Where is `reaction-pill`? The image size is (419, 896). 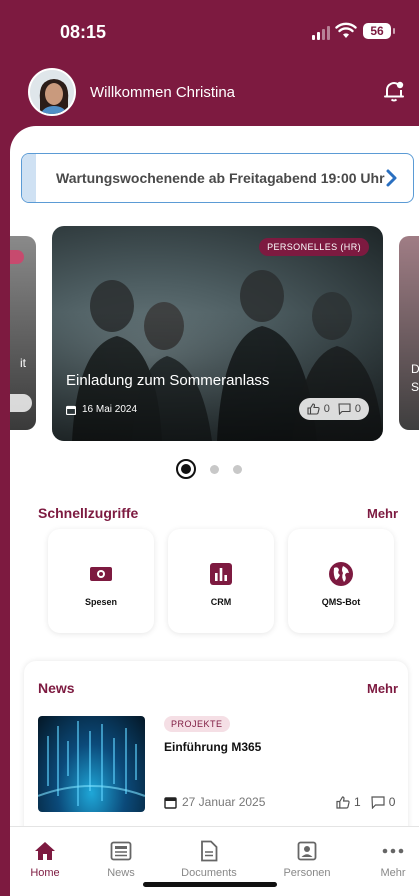 reaction-pill is located at coordinates (21, 403).